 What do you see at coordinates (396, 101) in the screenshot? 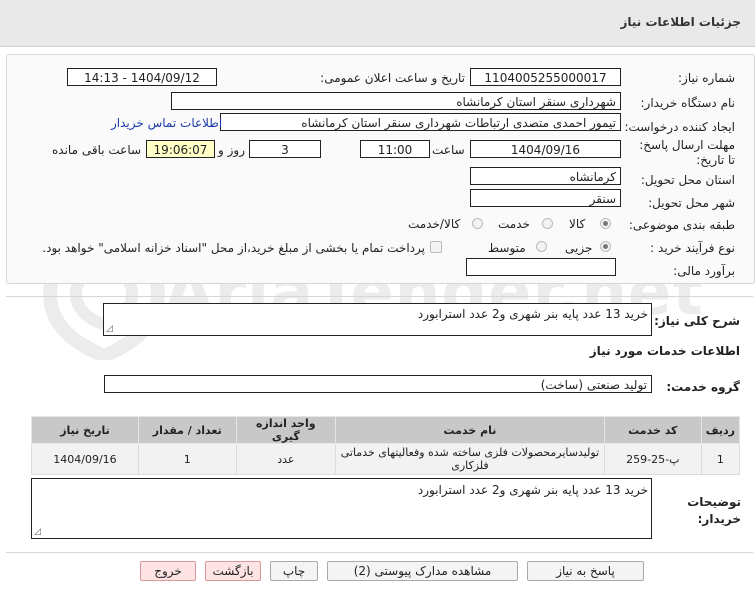
I see `buyer-org-field: شهرداری سنقر استان کرمانشاه` at bounding box center [396, 101].